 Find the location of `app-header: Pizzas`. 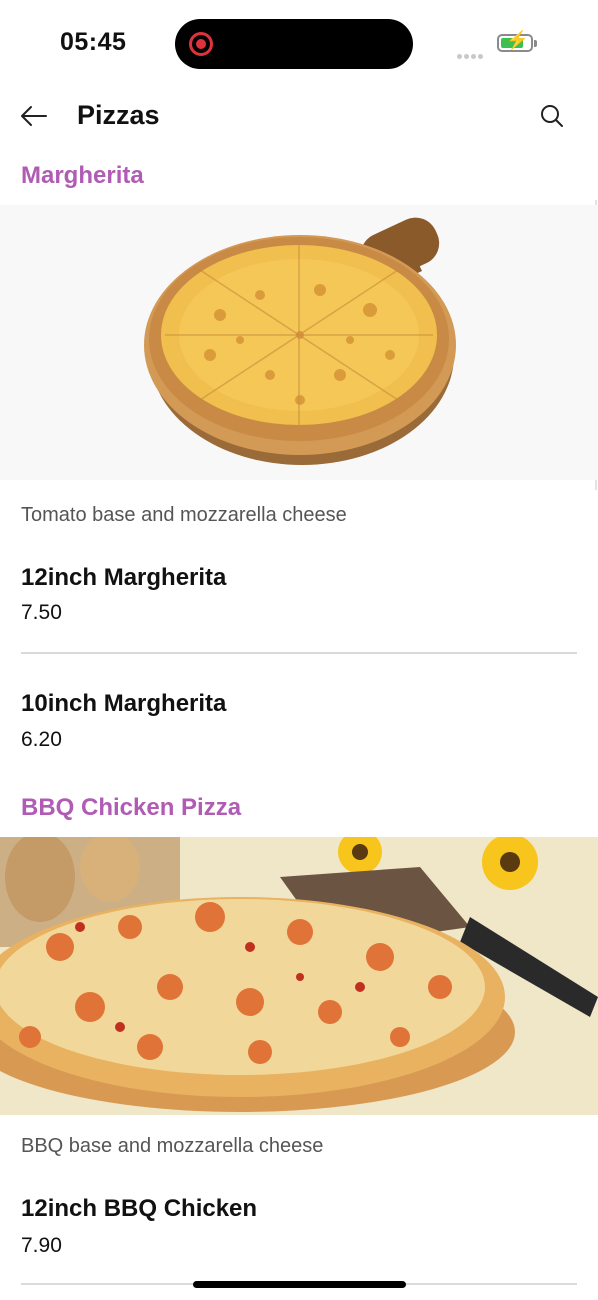

app-header: Pizzas is located at coordinates (299, 118).